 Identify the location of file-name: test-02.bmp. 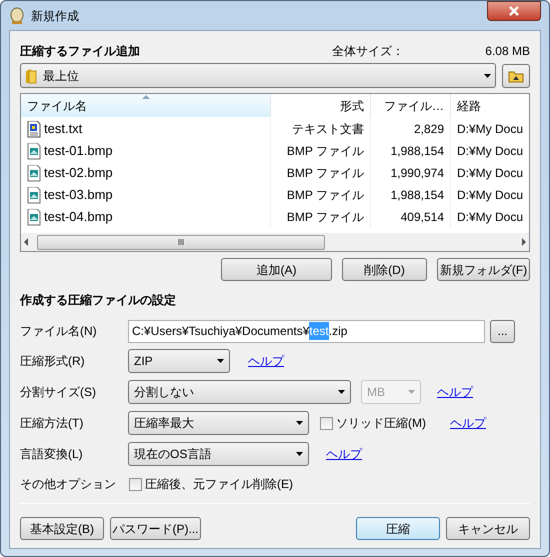
(78, 173).